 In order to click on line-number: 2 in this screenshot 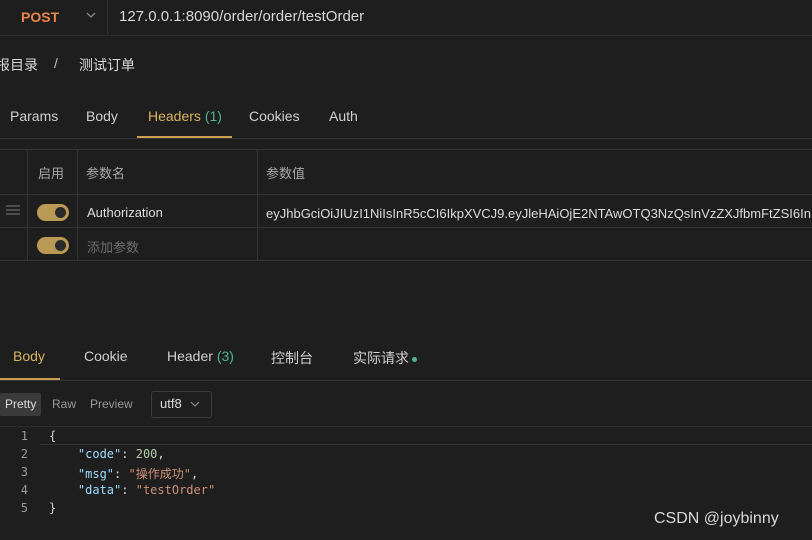, I will do `click(24, 454)`.